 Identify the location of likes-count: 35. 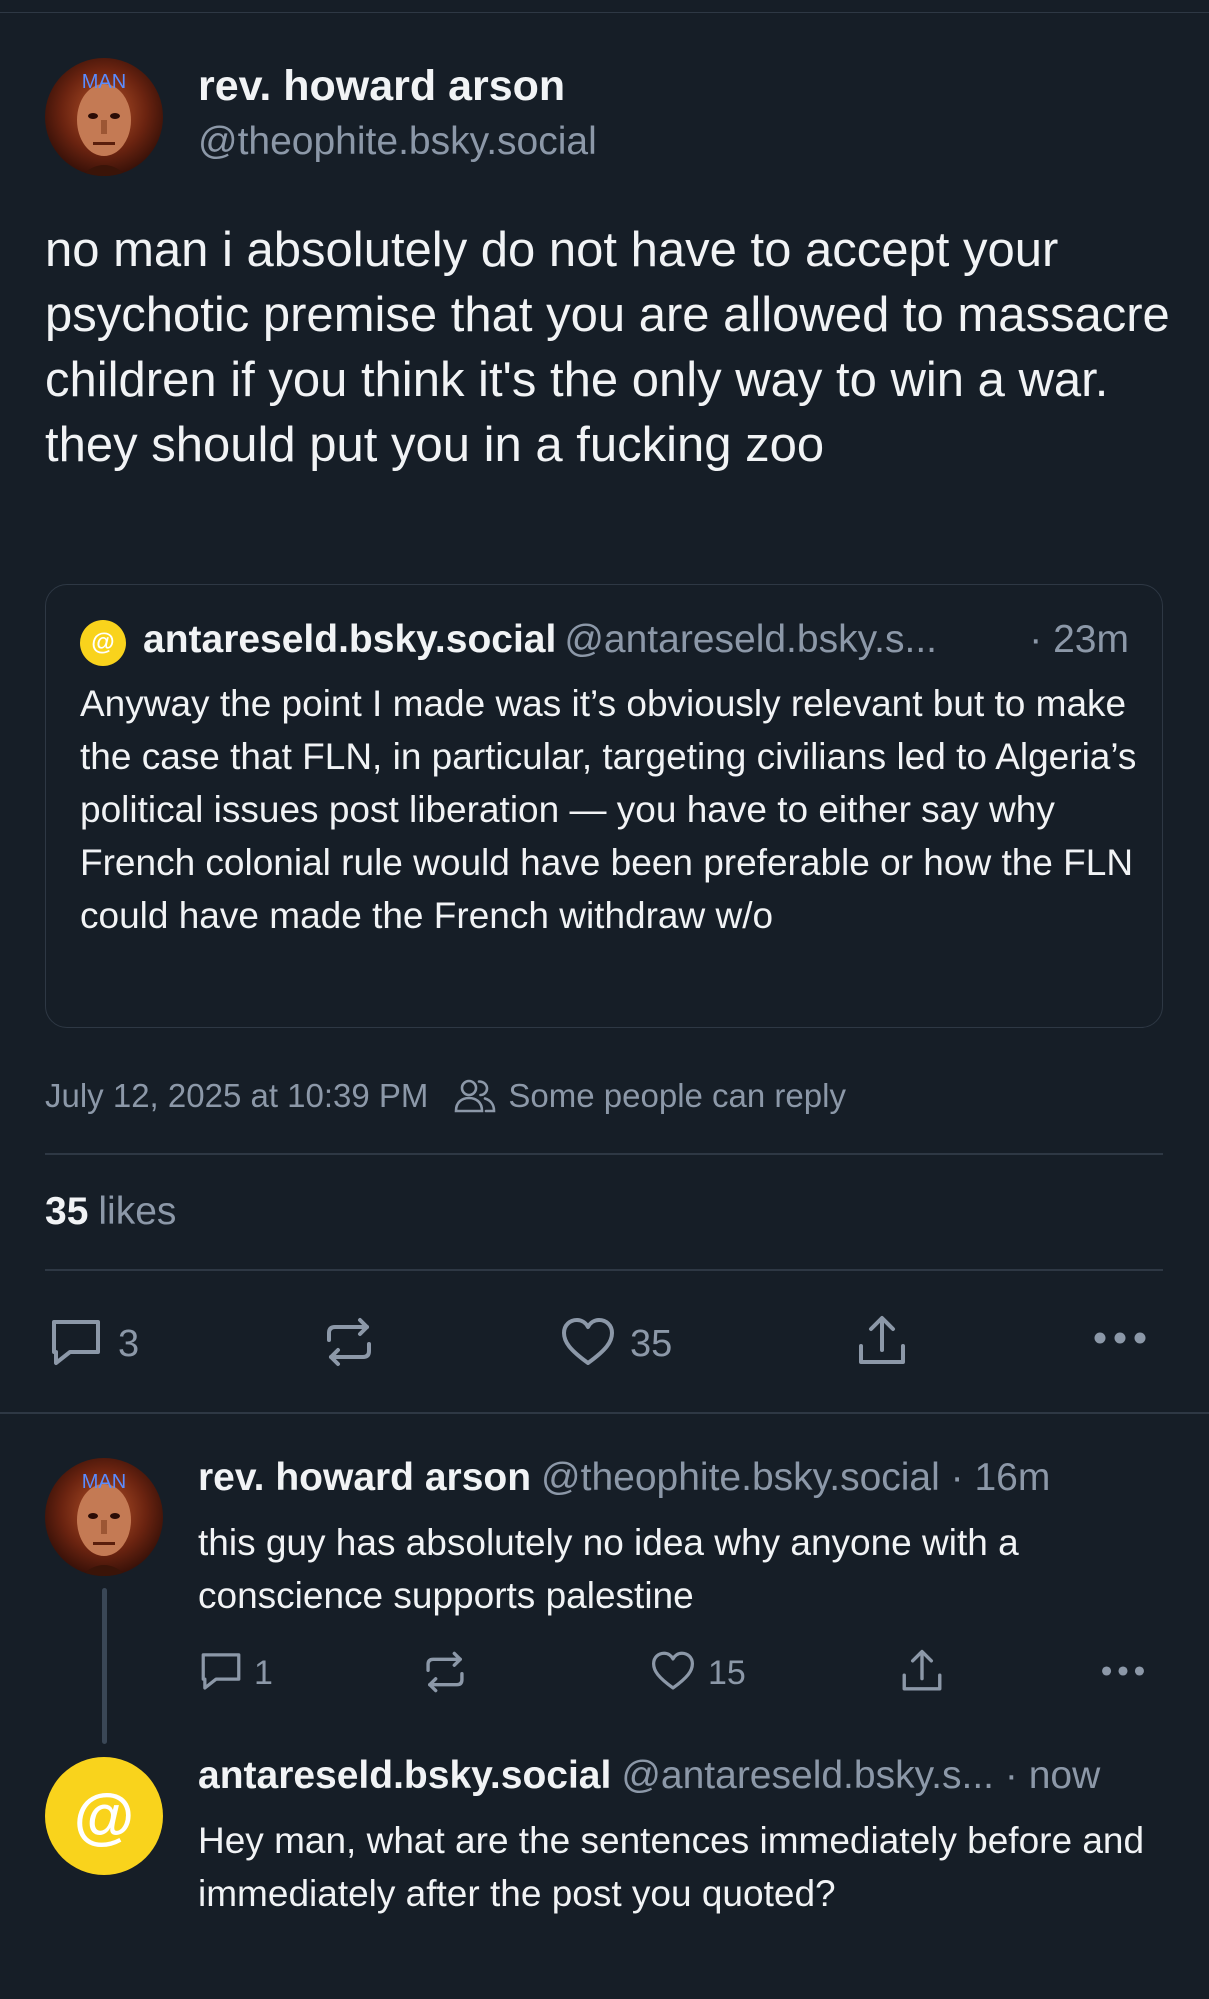
(67, 1211).